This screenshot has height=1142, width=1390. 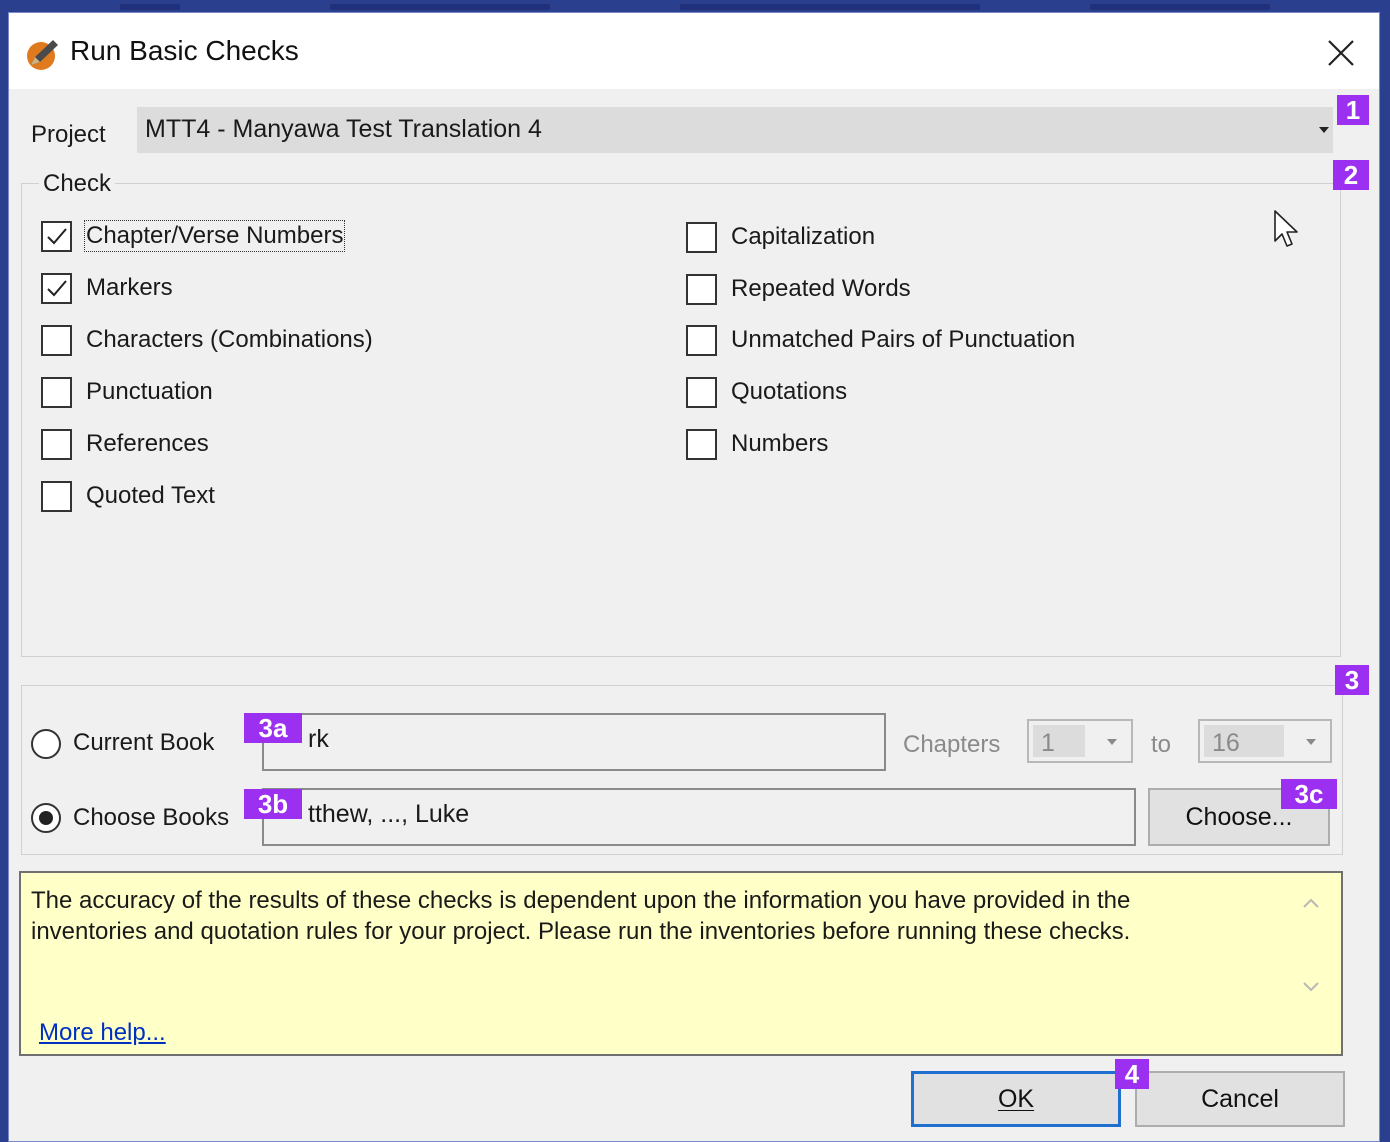 What do you see at coordinates (1226, 743) in the screenshot?
I see `chapter-to-value: 16` at bounding box center [1226, 743].